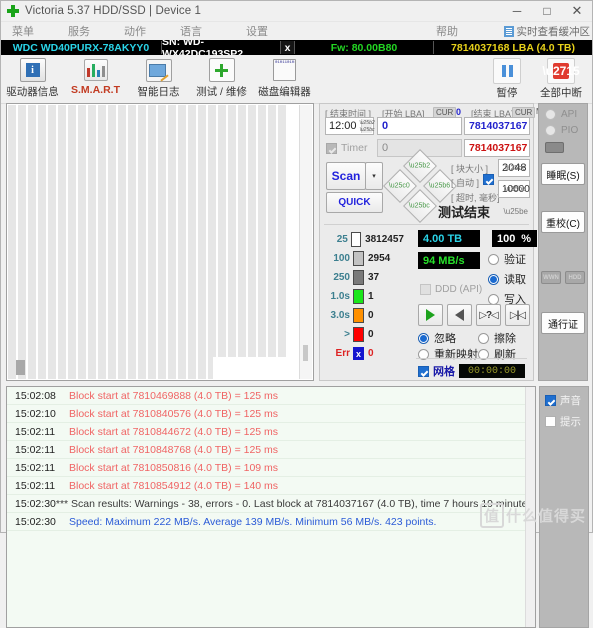 The image size is (593, 628). I want to click on toolbar-drive-info: i 驱动器信息, so click(32, 77).